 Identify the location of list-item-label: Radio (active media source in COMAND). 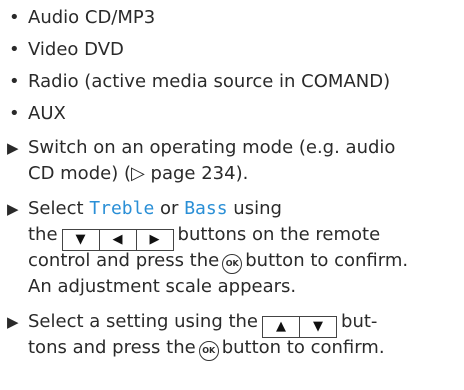
(209, 81).